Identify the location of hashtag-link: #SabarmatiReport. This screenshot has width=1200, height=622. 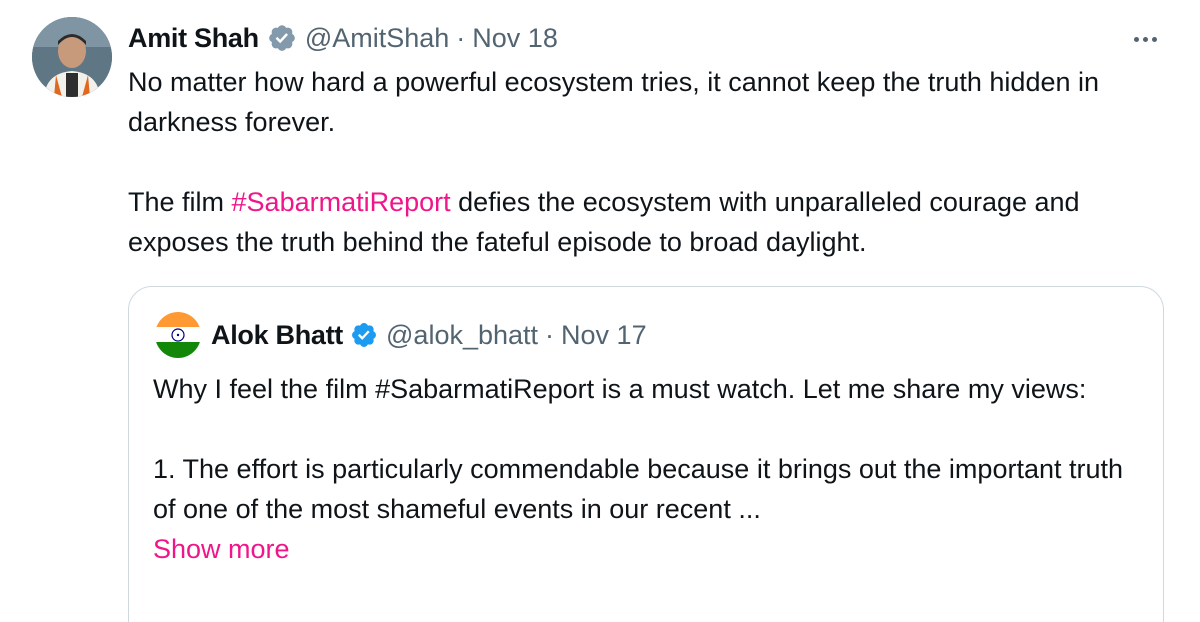
(341, 202).